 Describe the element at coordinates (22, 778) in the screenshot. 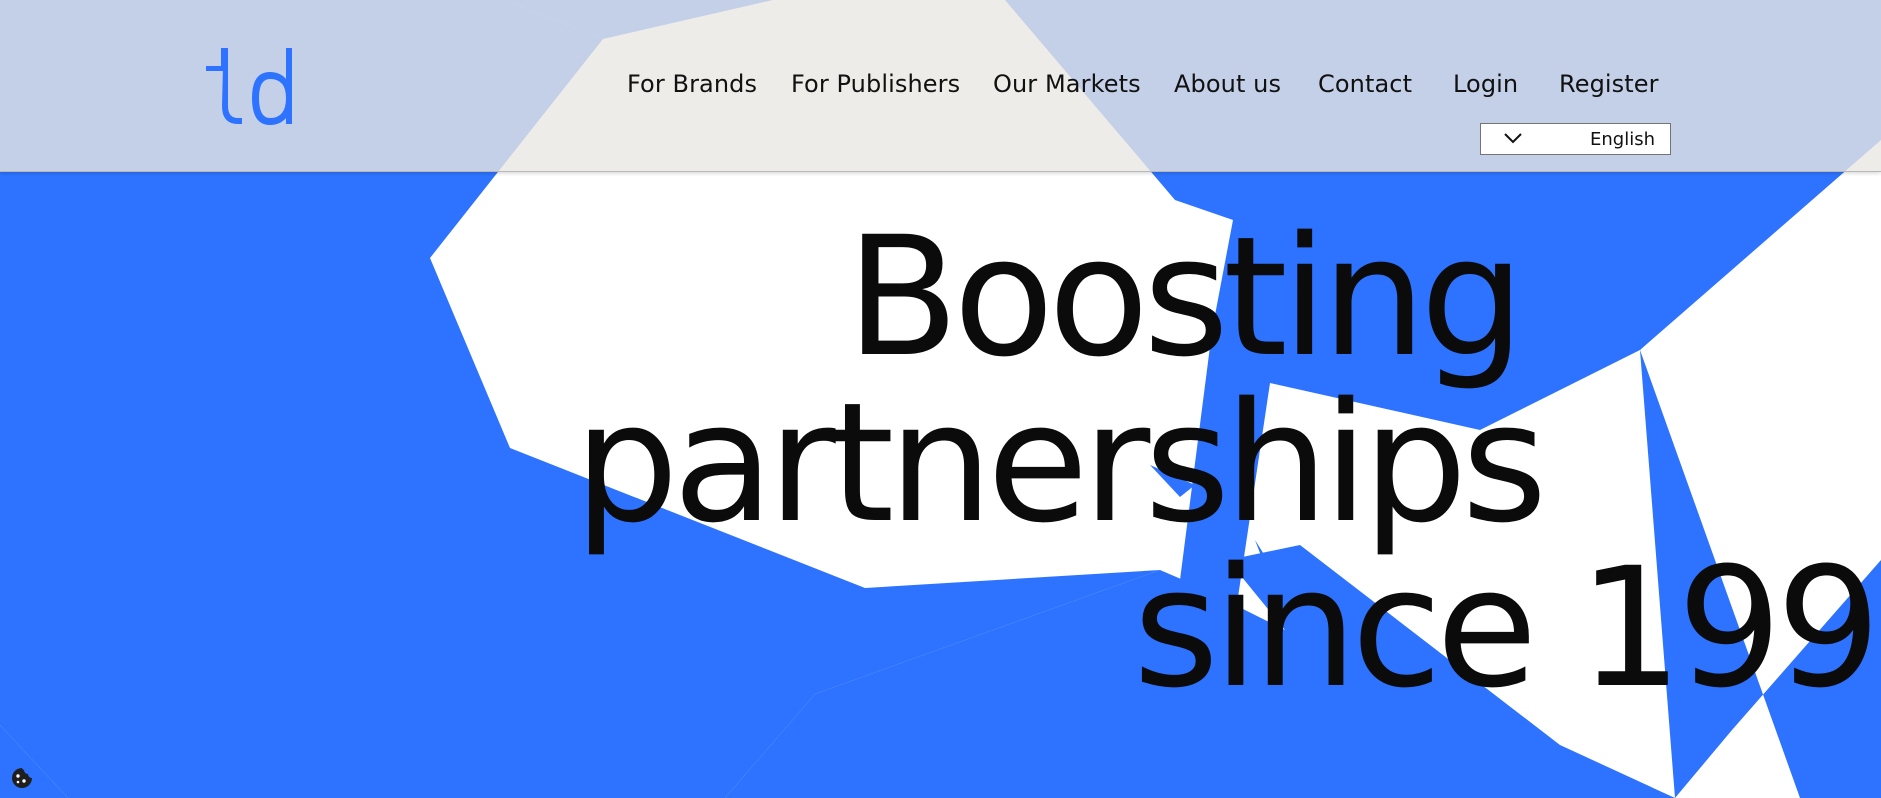

I see `cookie-icon` at that location.